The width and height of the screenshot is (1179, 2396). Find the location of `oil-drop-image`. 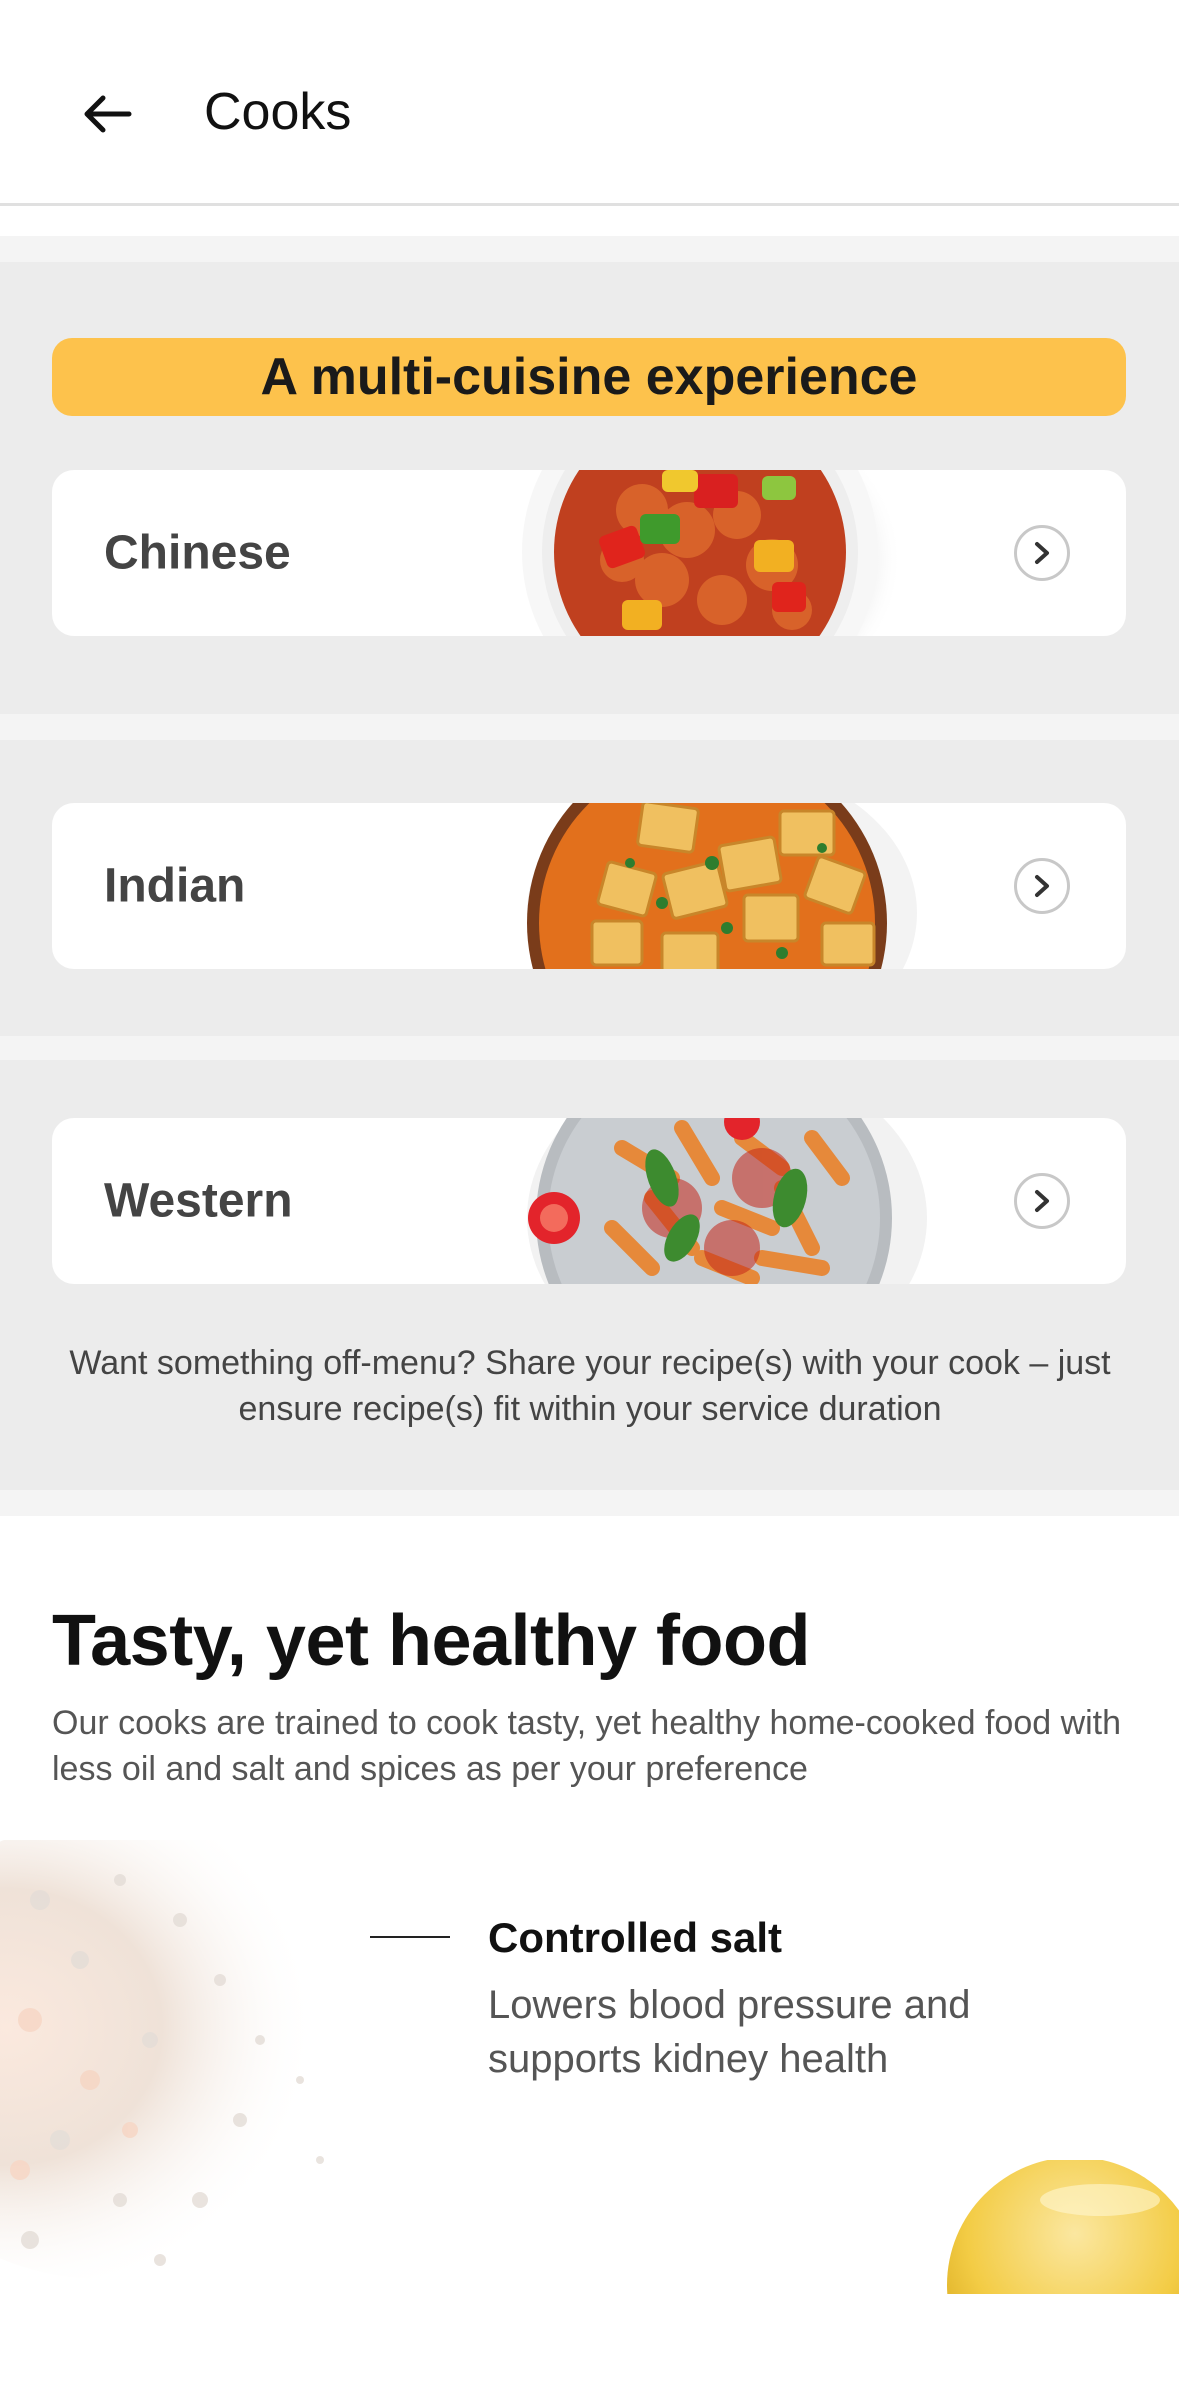

oil-drop-image is located at coordinates (1063, 2227).